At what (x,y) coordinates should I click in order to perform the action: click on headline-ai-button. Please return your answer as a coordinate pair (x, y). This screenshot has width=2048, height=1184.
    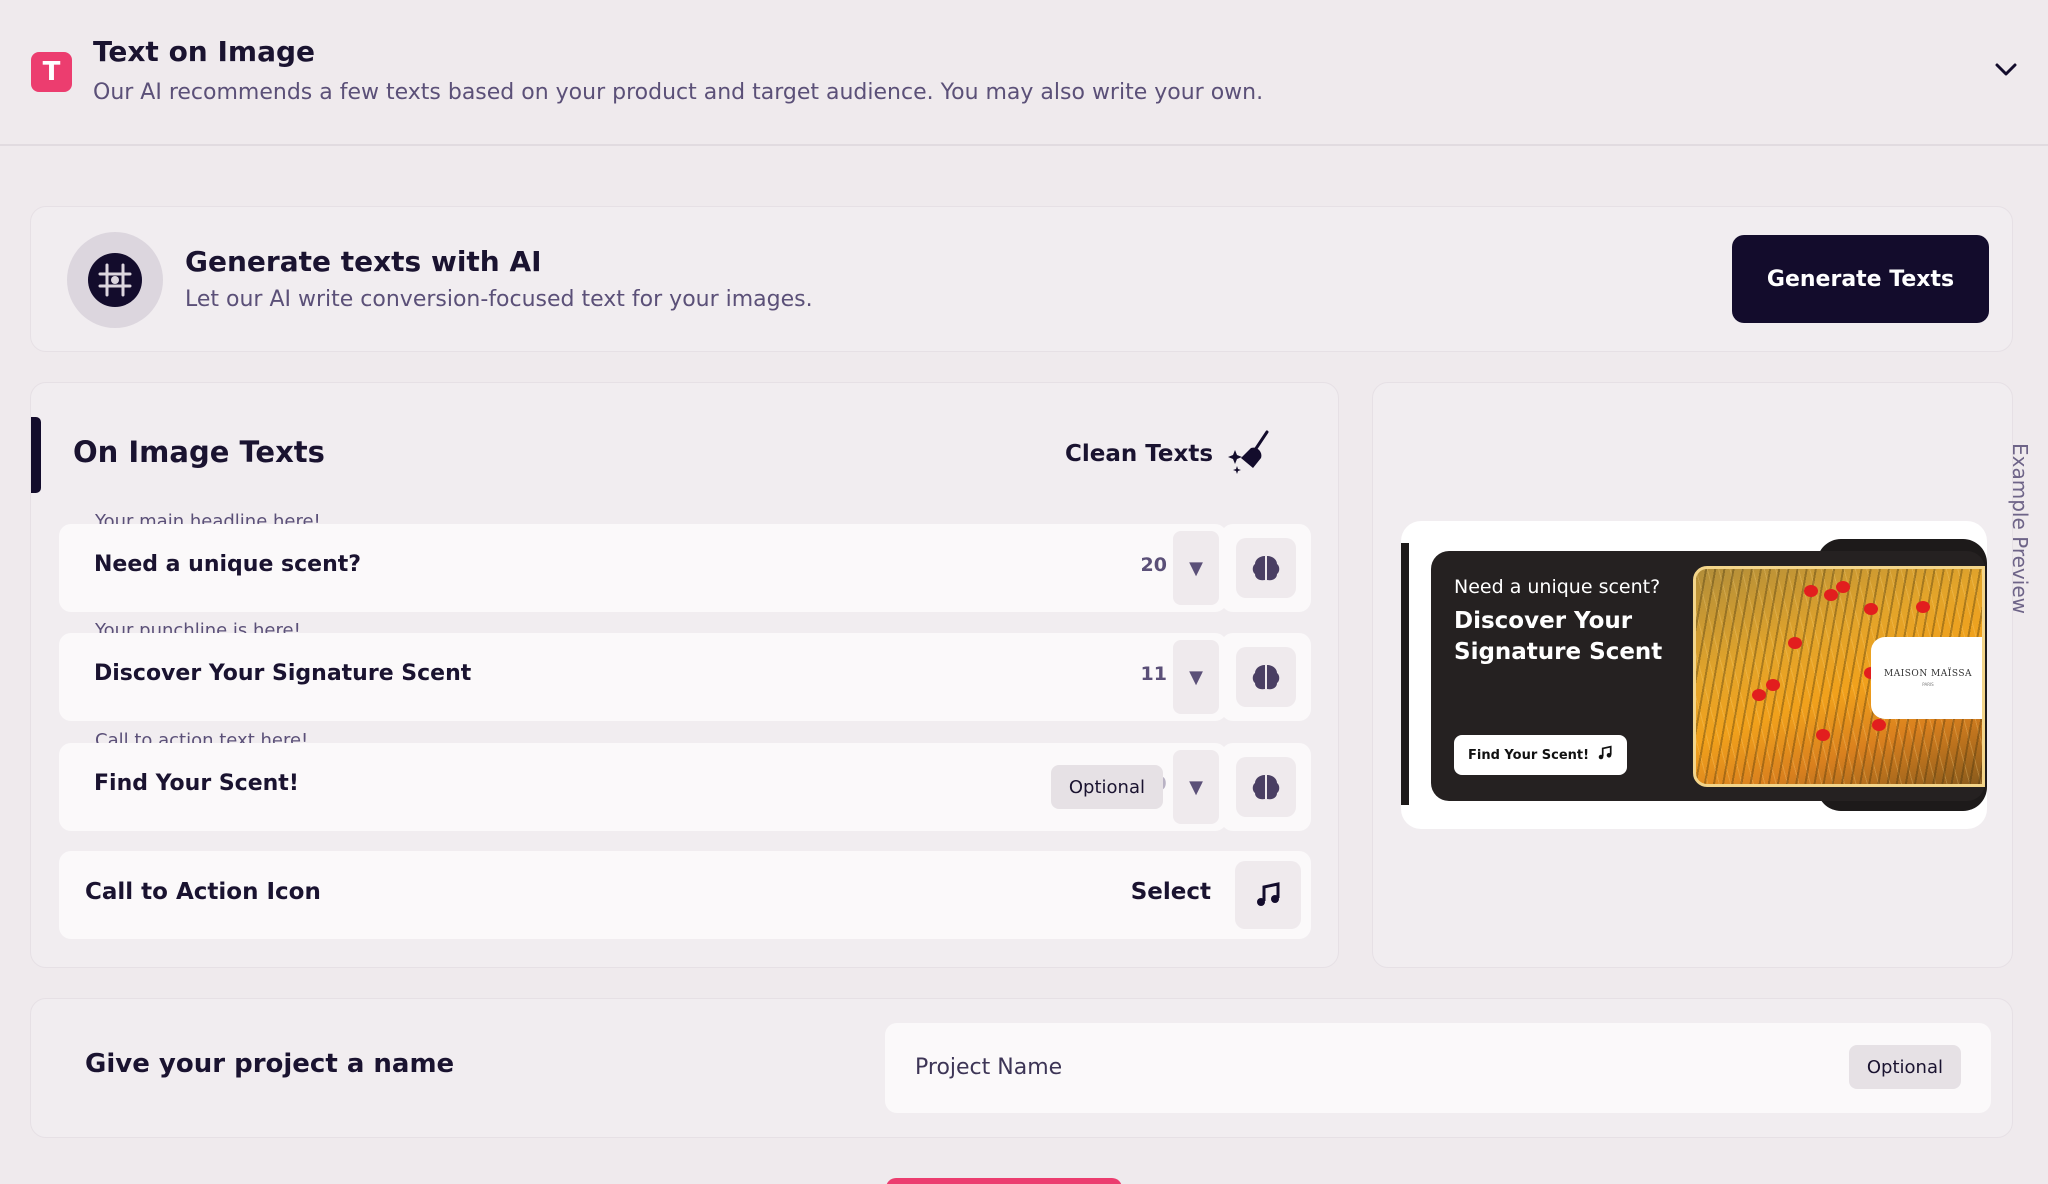
    Looking at the image, I should click on (1266, 568).